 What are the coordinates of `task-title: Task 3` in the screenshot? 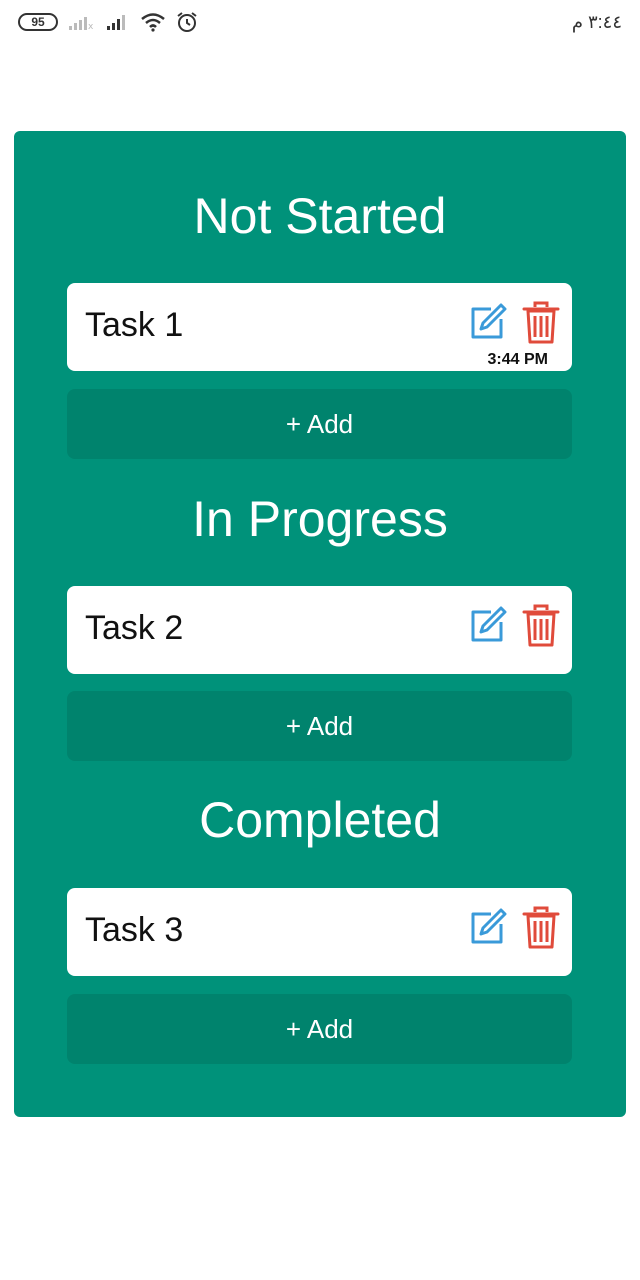 It's located at (134, 930).